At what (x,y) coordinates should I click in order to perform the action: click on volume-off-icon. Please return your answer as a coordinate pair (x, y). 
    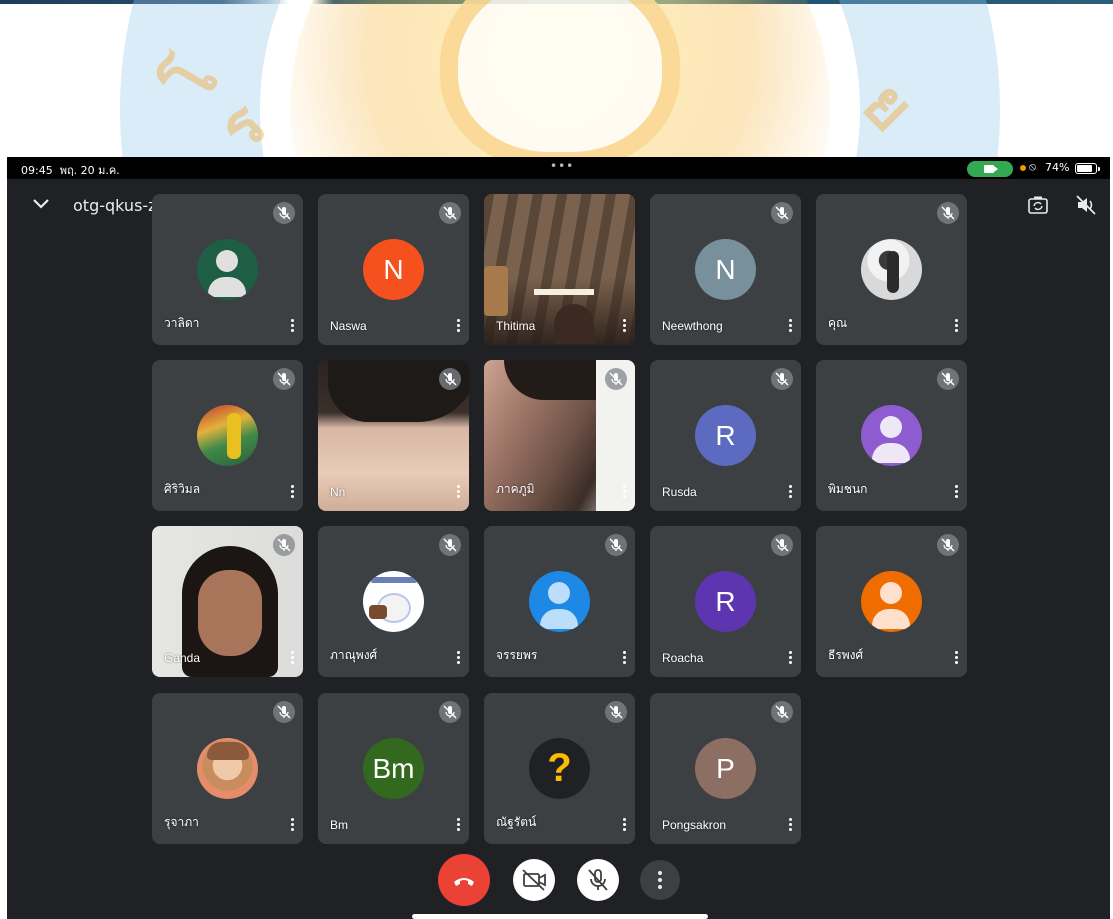
    Looking at the image, I should click on (1086, 205).